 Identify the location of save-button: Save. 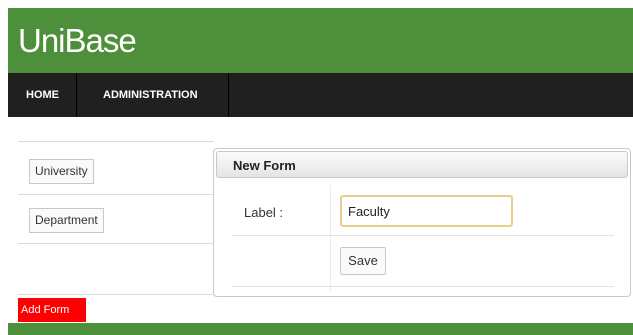
(363, 261).